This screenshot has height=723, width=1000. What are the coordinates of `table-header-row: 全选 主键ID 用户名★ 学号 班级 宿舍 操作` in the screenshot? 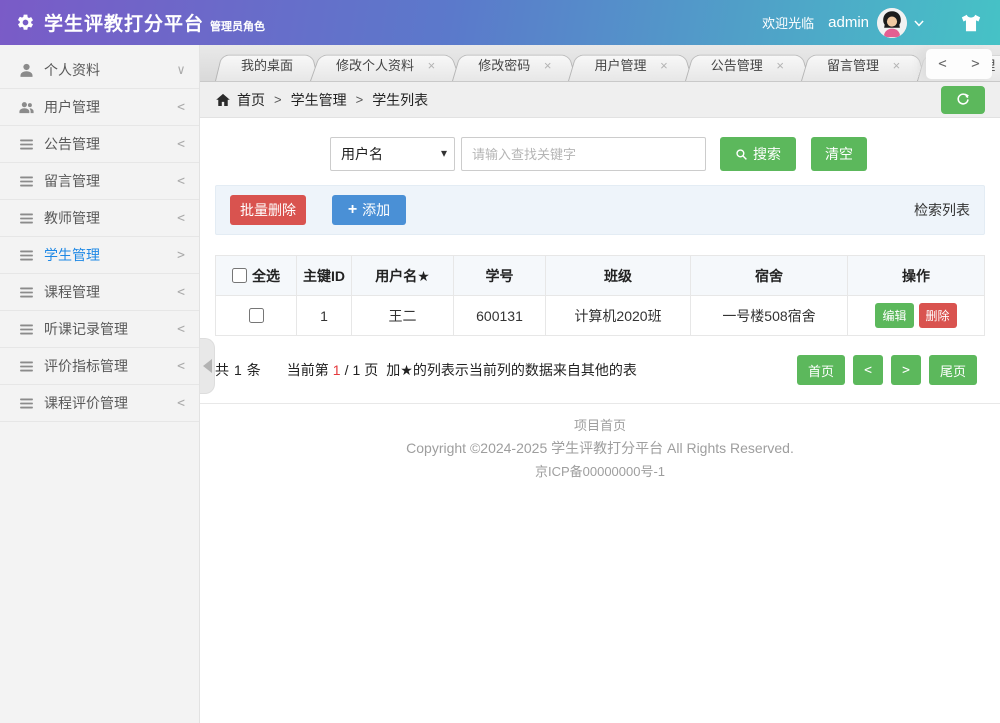 It's located at (600, 275).